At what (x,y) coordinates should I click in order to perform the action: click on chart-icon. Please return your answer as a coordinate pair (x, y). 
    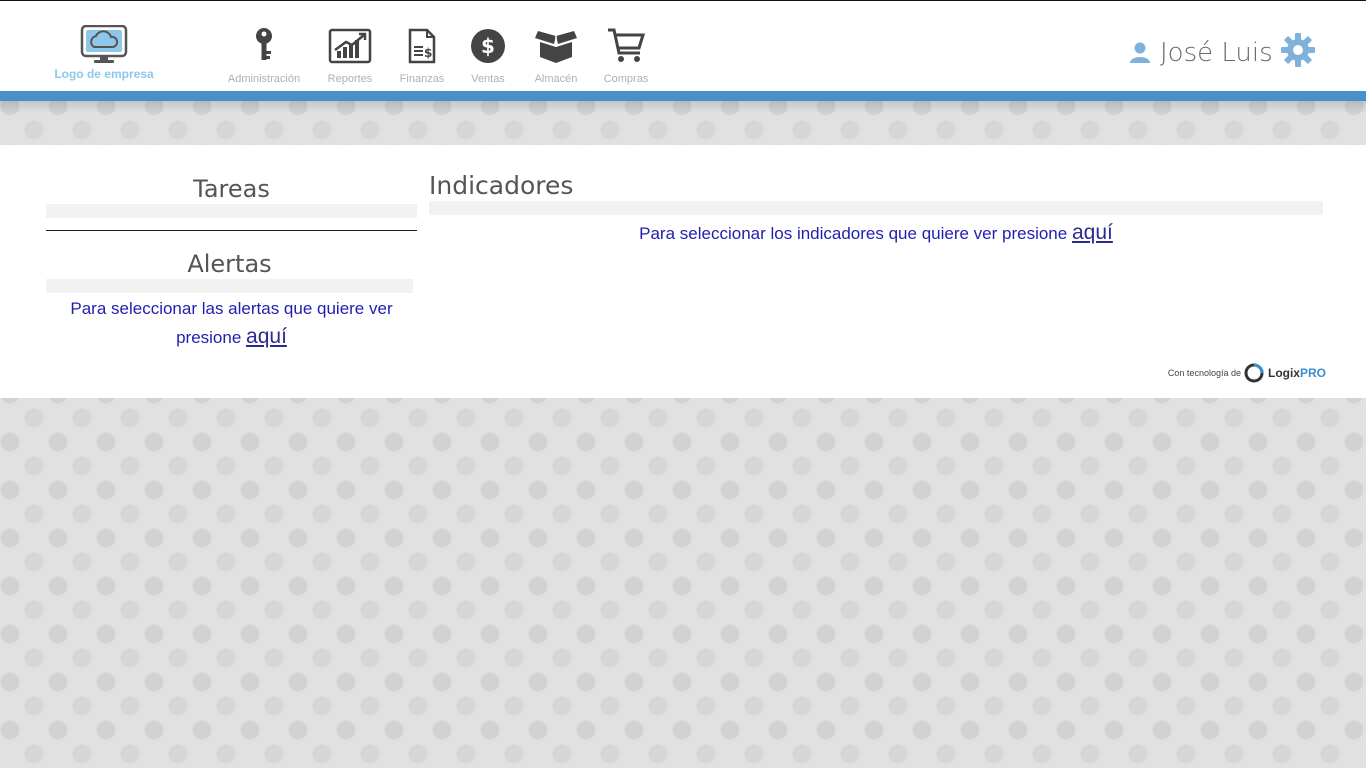
    Looking at the image, I should click on (350, 46).